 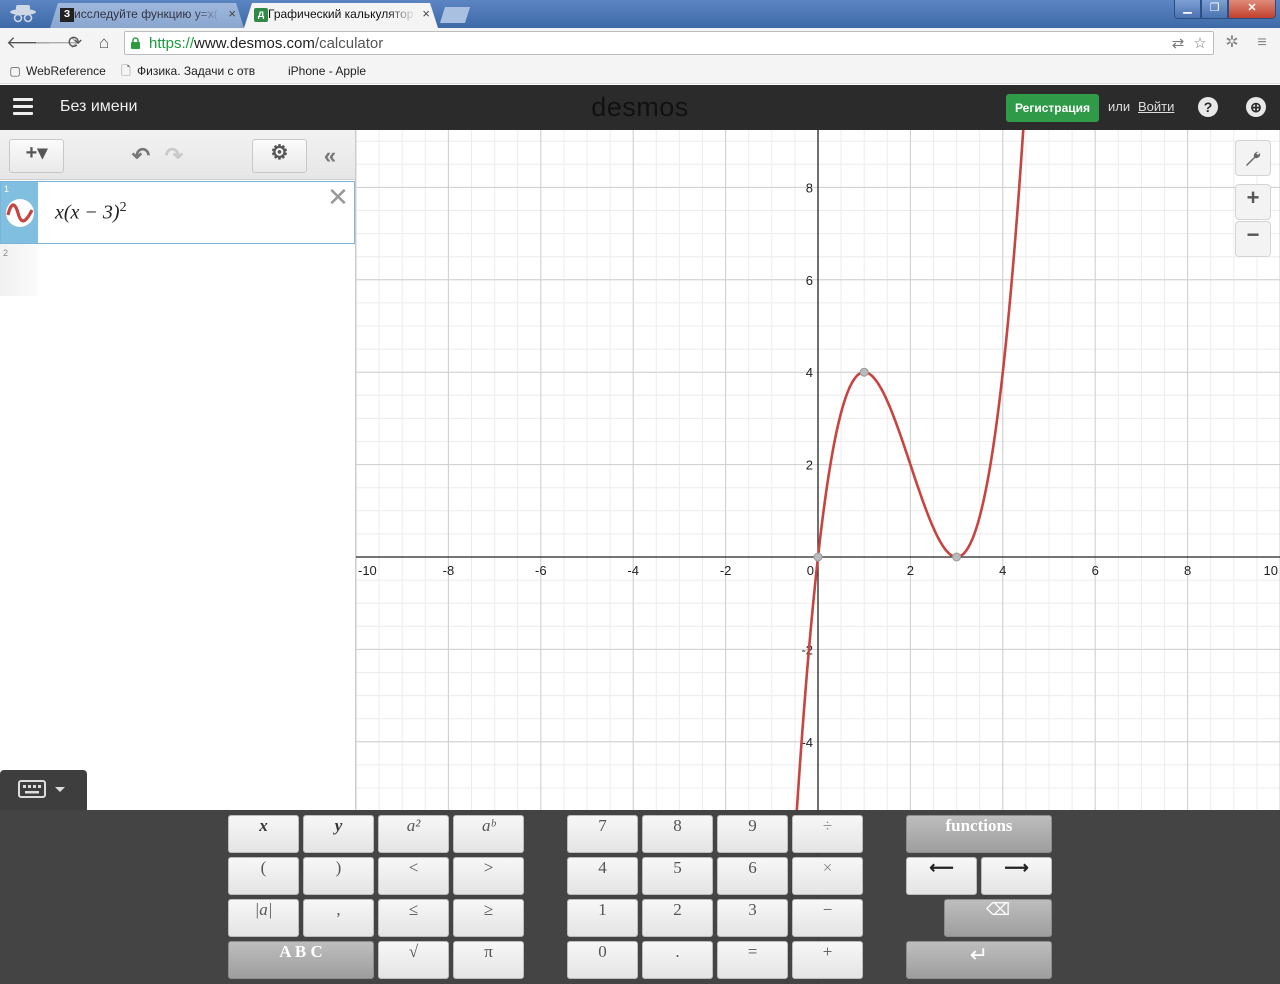 I want to click on close-window-button: ✕, so click(x=1252, y=9).